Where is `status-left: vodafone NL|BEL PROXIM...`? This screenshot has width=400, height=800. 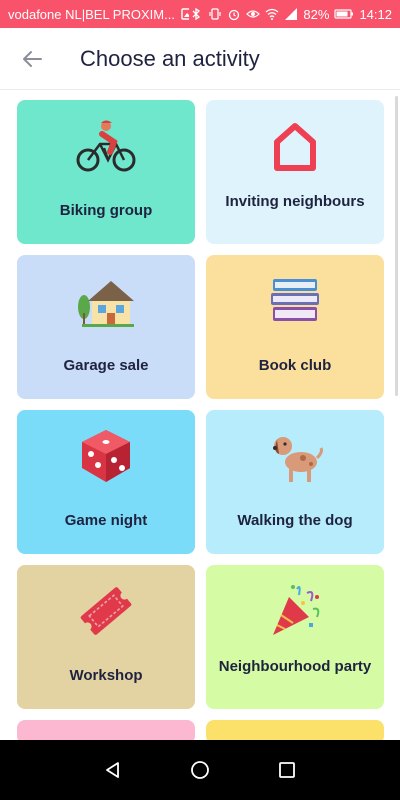
status-left: vodafone NL|BEL PROXIM... is located at coordinates (99, 14).